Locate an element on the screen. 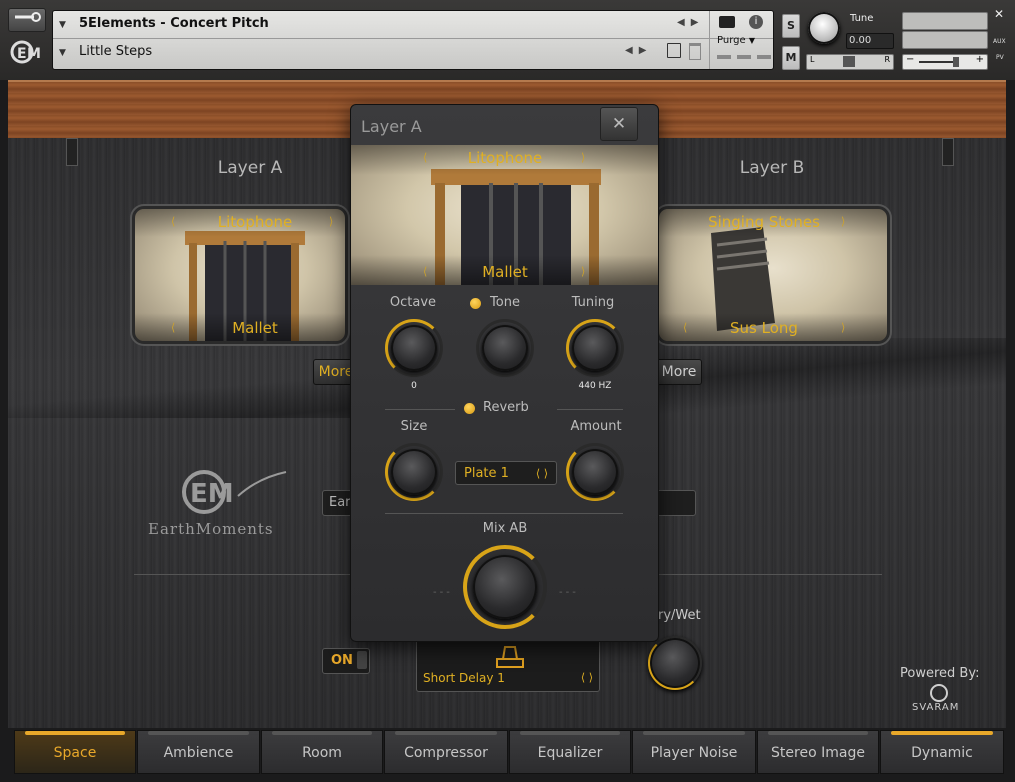 The width and height of the screenshot is (1015, 782). tune-value: 0.00 is located at coordinates (870, 41).